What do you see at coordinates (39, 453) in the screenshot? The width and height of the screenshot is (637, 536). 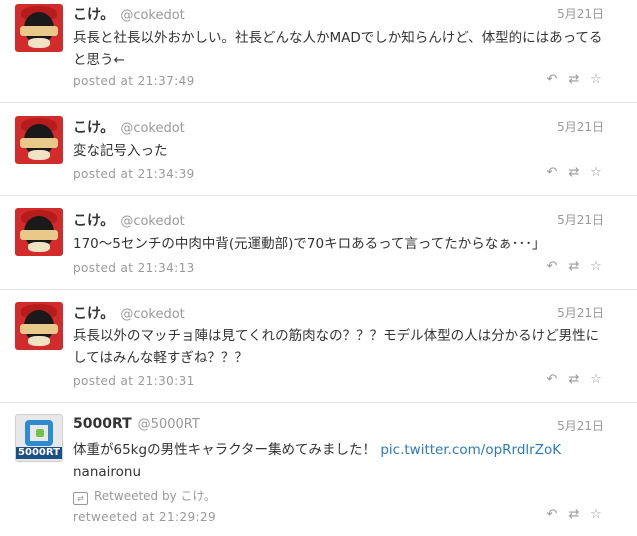 I see `avatar-label: 5000RT` at bounding box center [39, 453].